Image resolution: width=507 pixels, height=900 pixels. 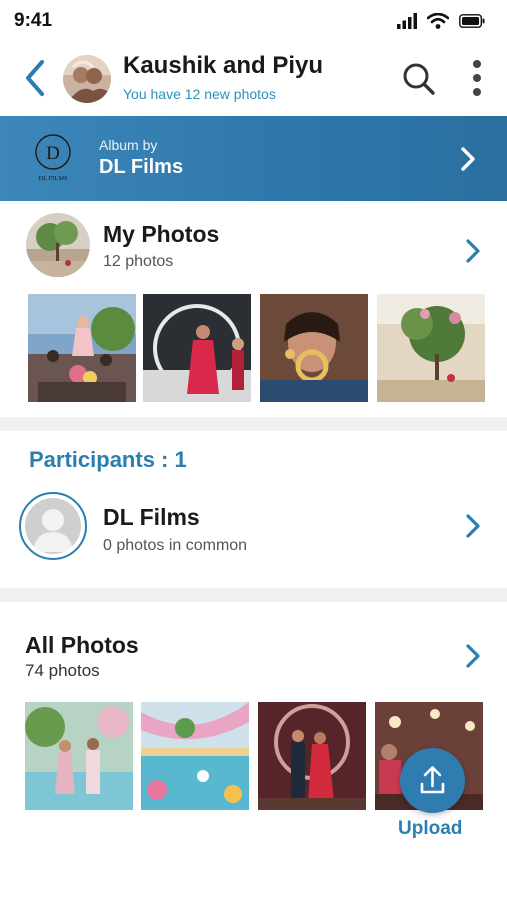 What do you see at coordinates (253, 348) in the screenshot?
I see `my-photos-thumbnails` at bounding box center [253, 348].